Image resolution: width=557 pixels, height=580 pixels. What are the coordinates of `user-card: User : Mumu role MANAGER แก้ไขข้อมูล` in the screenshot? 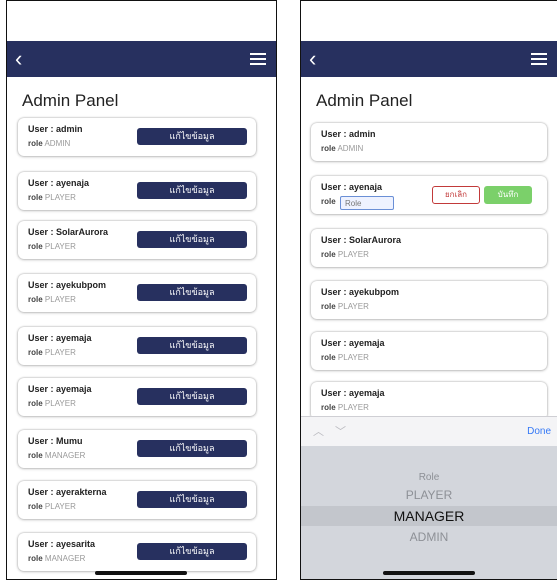 It's located at (137, 449).